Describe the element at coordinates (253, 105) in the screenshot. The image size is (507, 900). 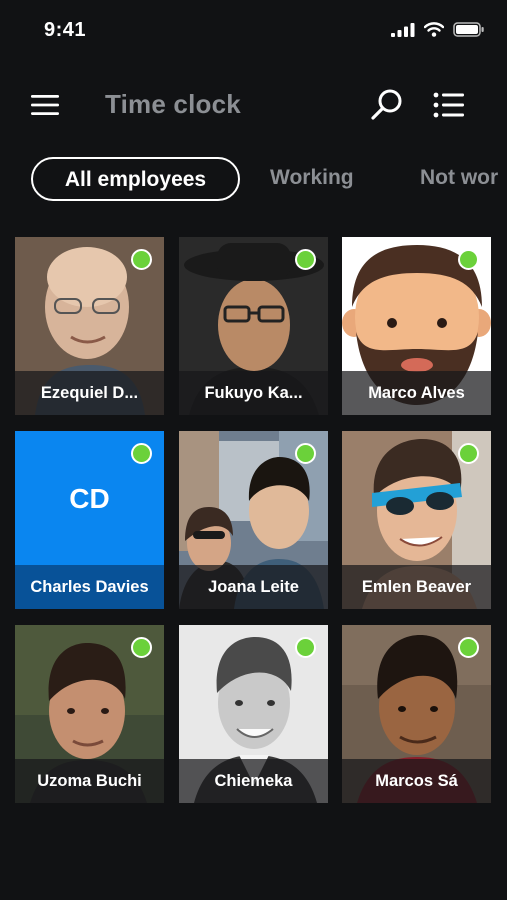
I see `app-header: Time clock` at that location.